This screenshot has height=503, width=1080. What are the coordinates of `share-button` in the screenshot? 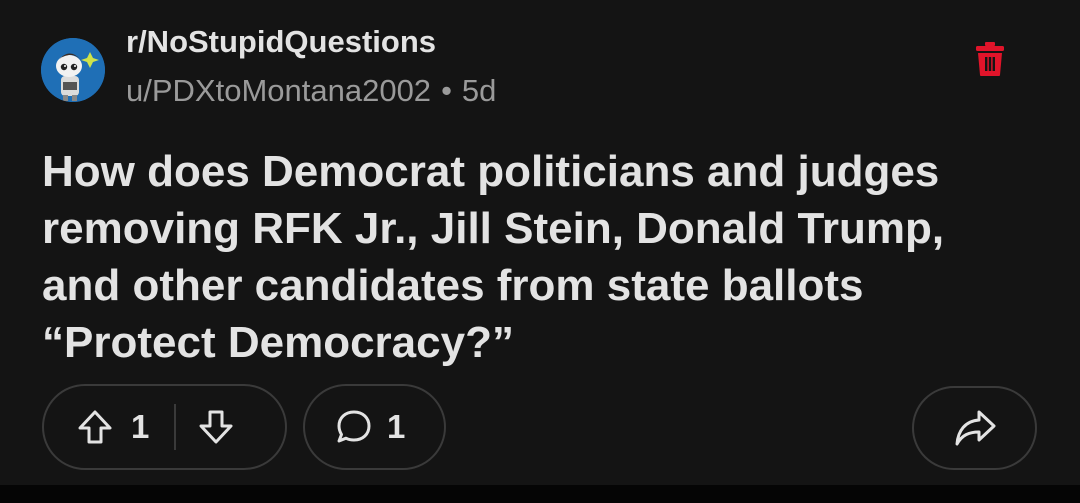 It's located at (974, 428).